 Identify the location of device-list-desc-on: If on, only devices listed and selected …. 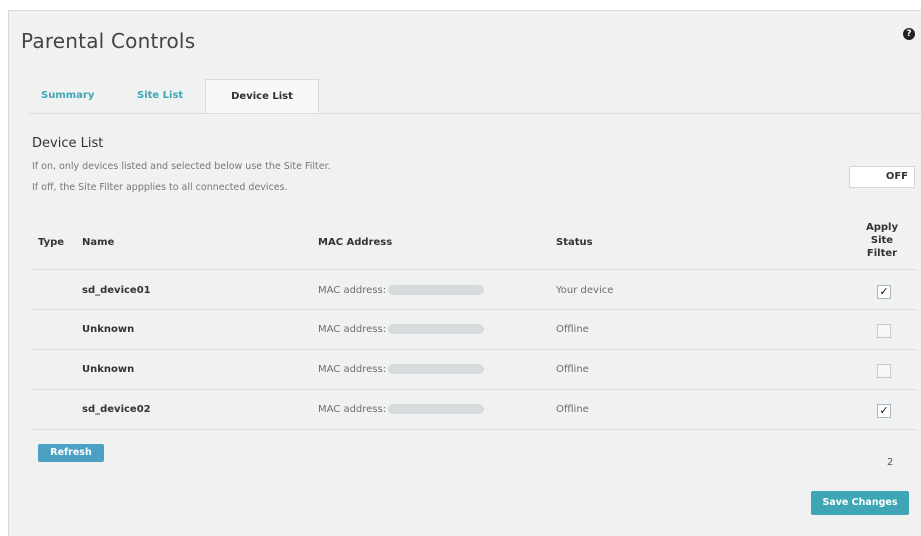
(181, 166).